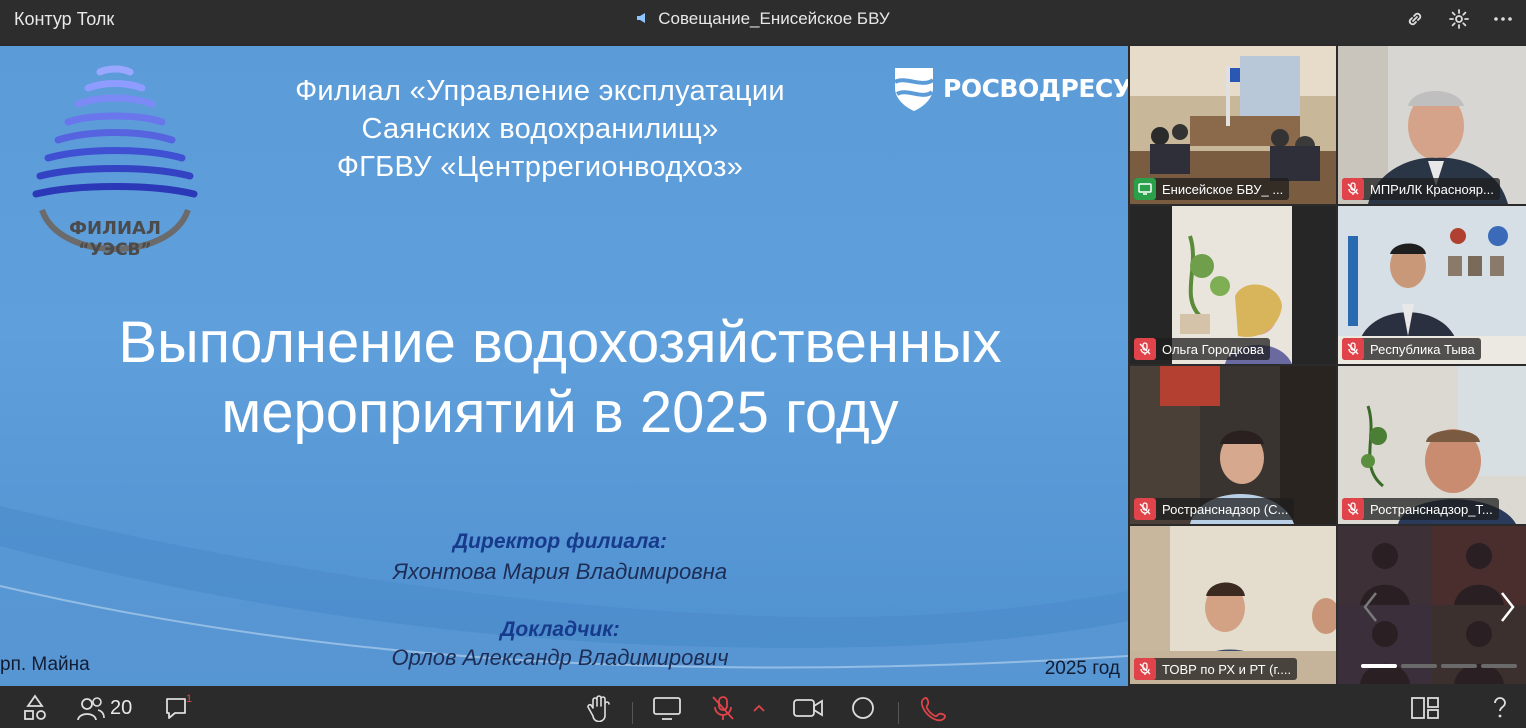 This screenshot has width=1526, height=728. I want to click on chat-icon: 1, so click(179, 706).